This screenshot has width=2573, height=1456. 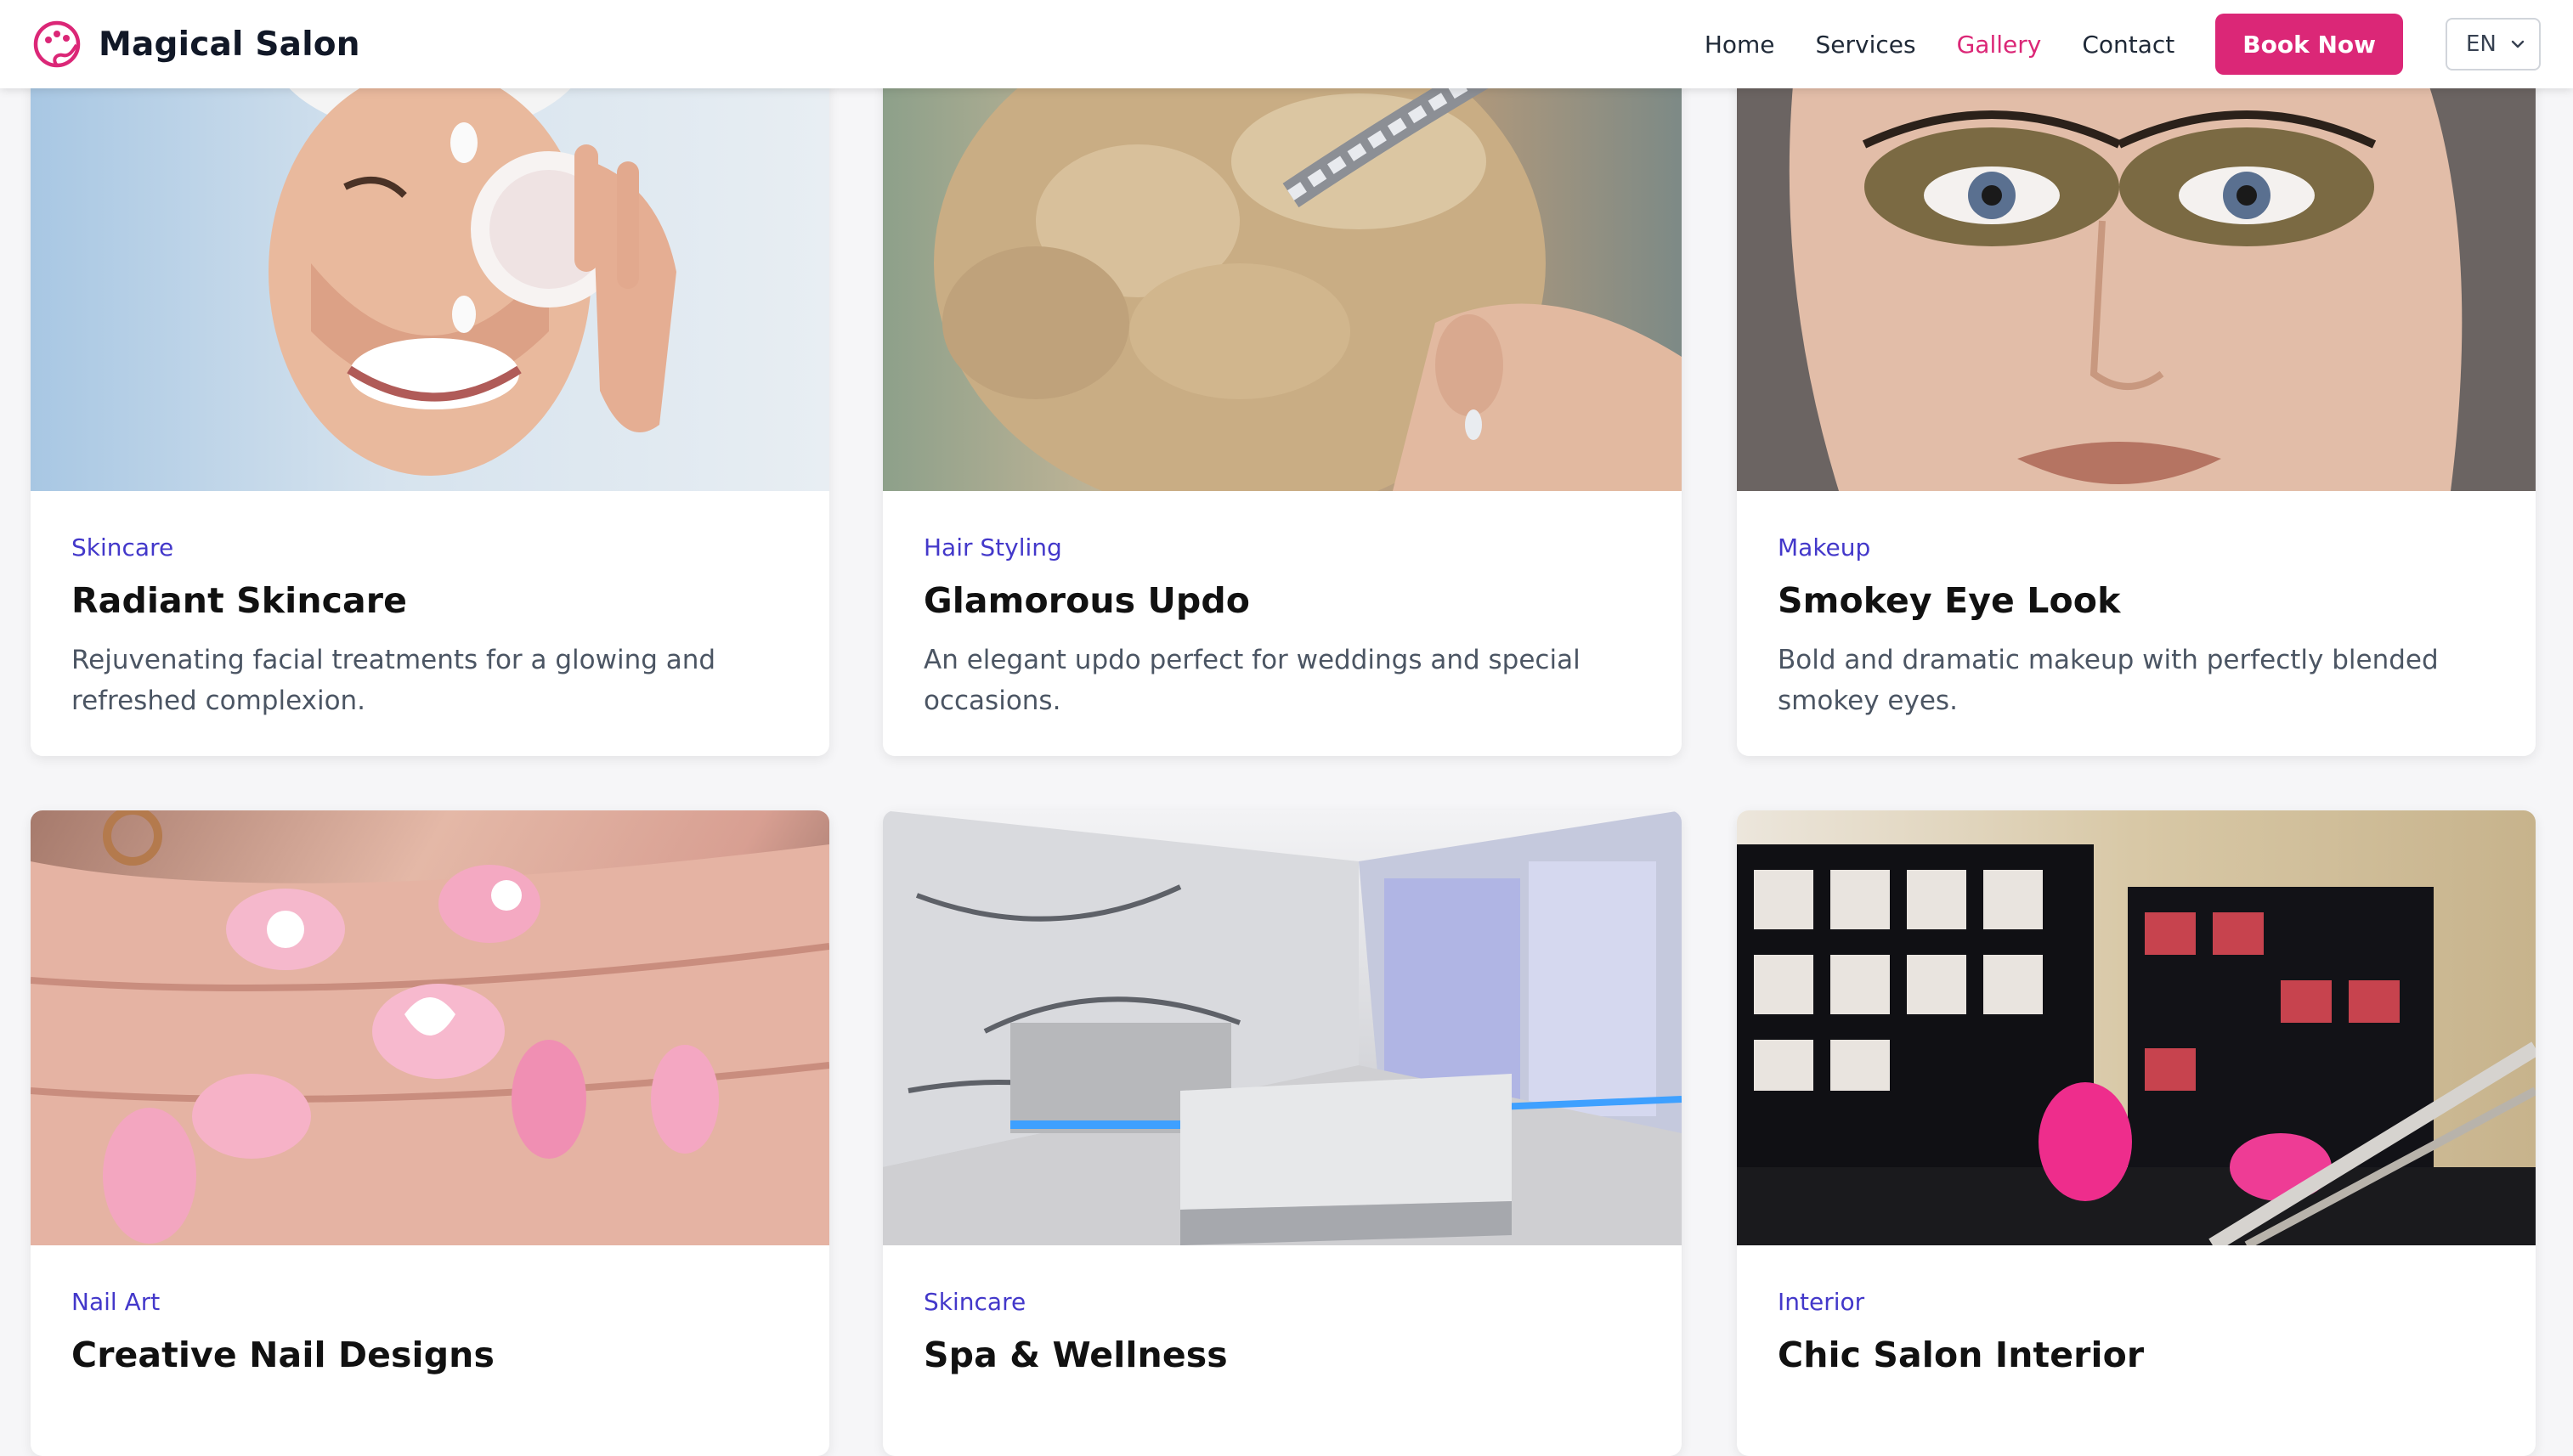 What do you see at coordinates (2128, 45) in the screenshot?
I see `nav-contact: Contact` at bounding box center [2128, 45].